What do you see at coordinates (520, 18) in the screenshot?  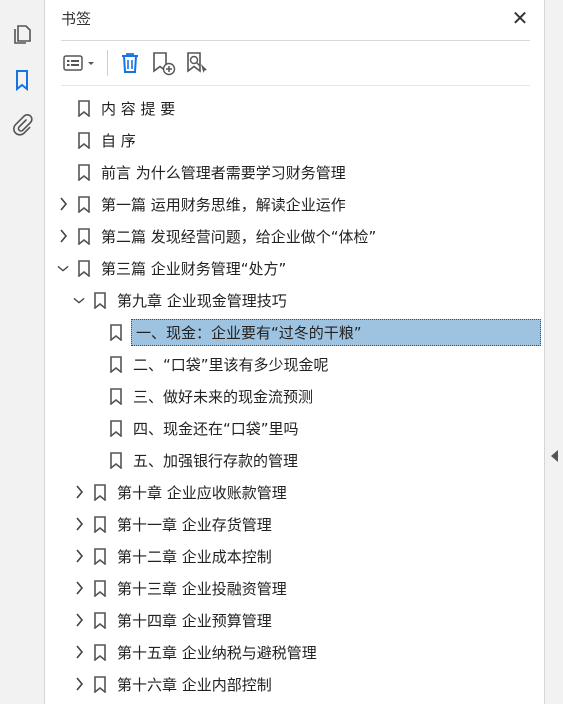 I see `close-icon: ✕` at bounding box center [520, 18].